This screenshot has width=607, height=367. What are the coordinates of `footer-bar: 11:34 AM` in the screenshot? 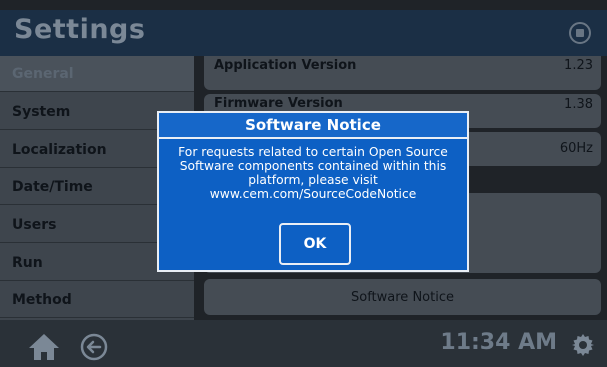 It's located at (303, 343).